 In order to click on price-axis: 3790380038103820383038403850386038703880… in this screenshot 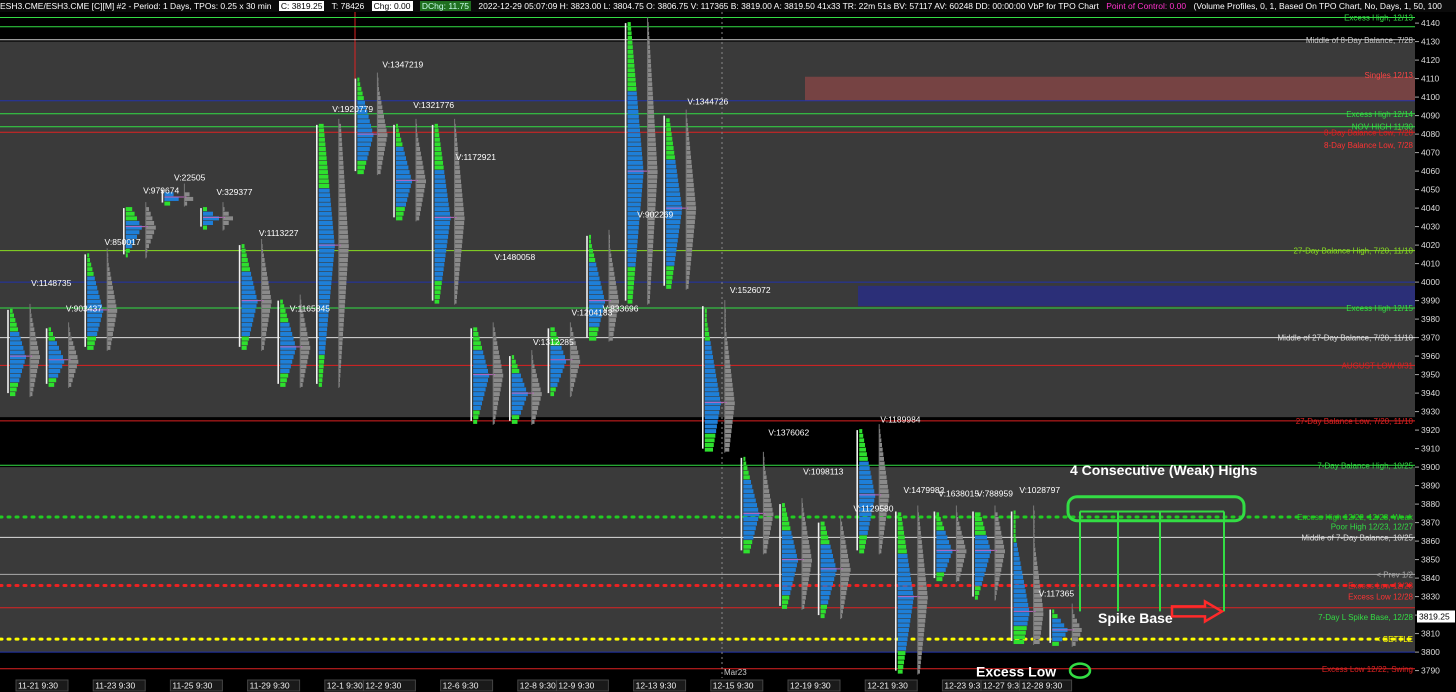, I will do `click(1435, 345)`.